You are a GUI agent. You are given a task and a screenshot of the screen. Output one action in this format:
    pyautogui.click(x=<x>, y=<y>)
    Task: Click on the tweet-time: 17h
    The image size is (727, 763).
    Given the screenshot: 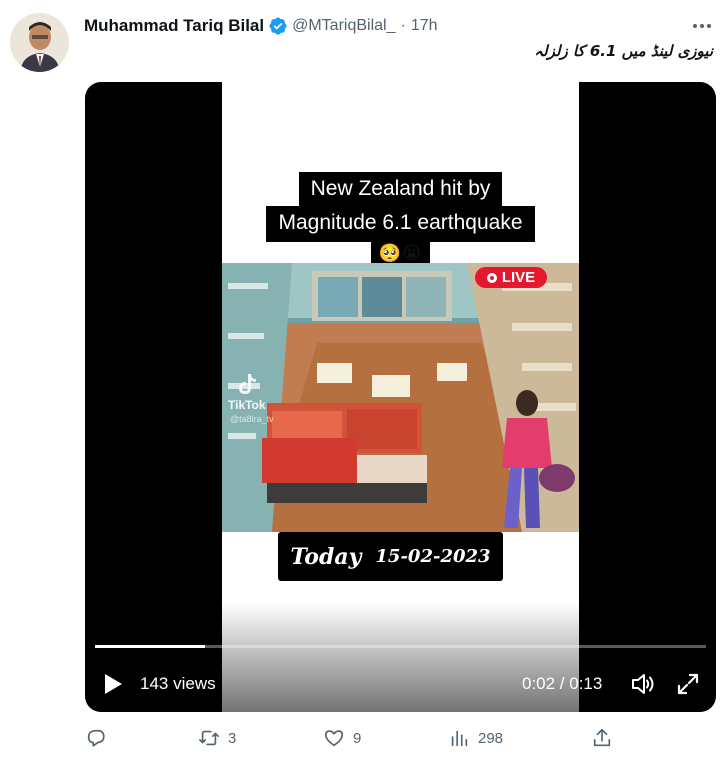 What is the action you would take?
    pyautogui.click(x=424, y=26)
    